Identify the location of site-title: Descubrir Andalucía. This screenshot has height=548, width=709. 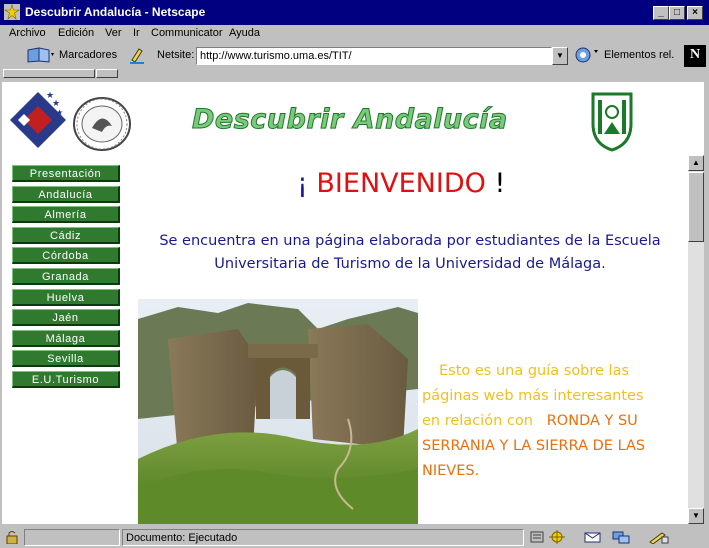
(350, 120).